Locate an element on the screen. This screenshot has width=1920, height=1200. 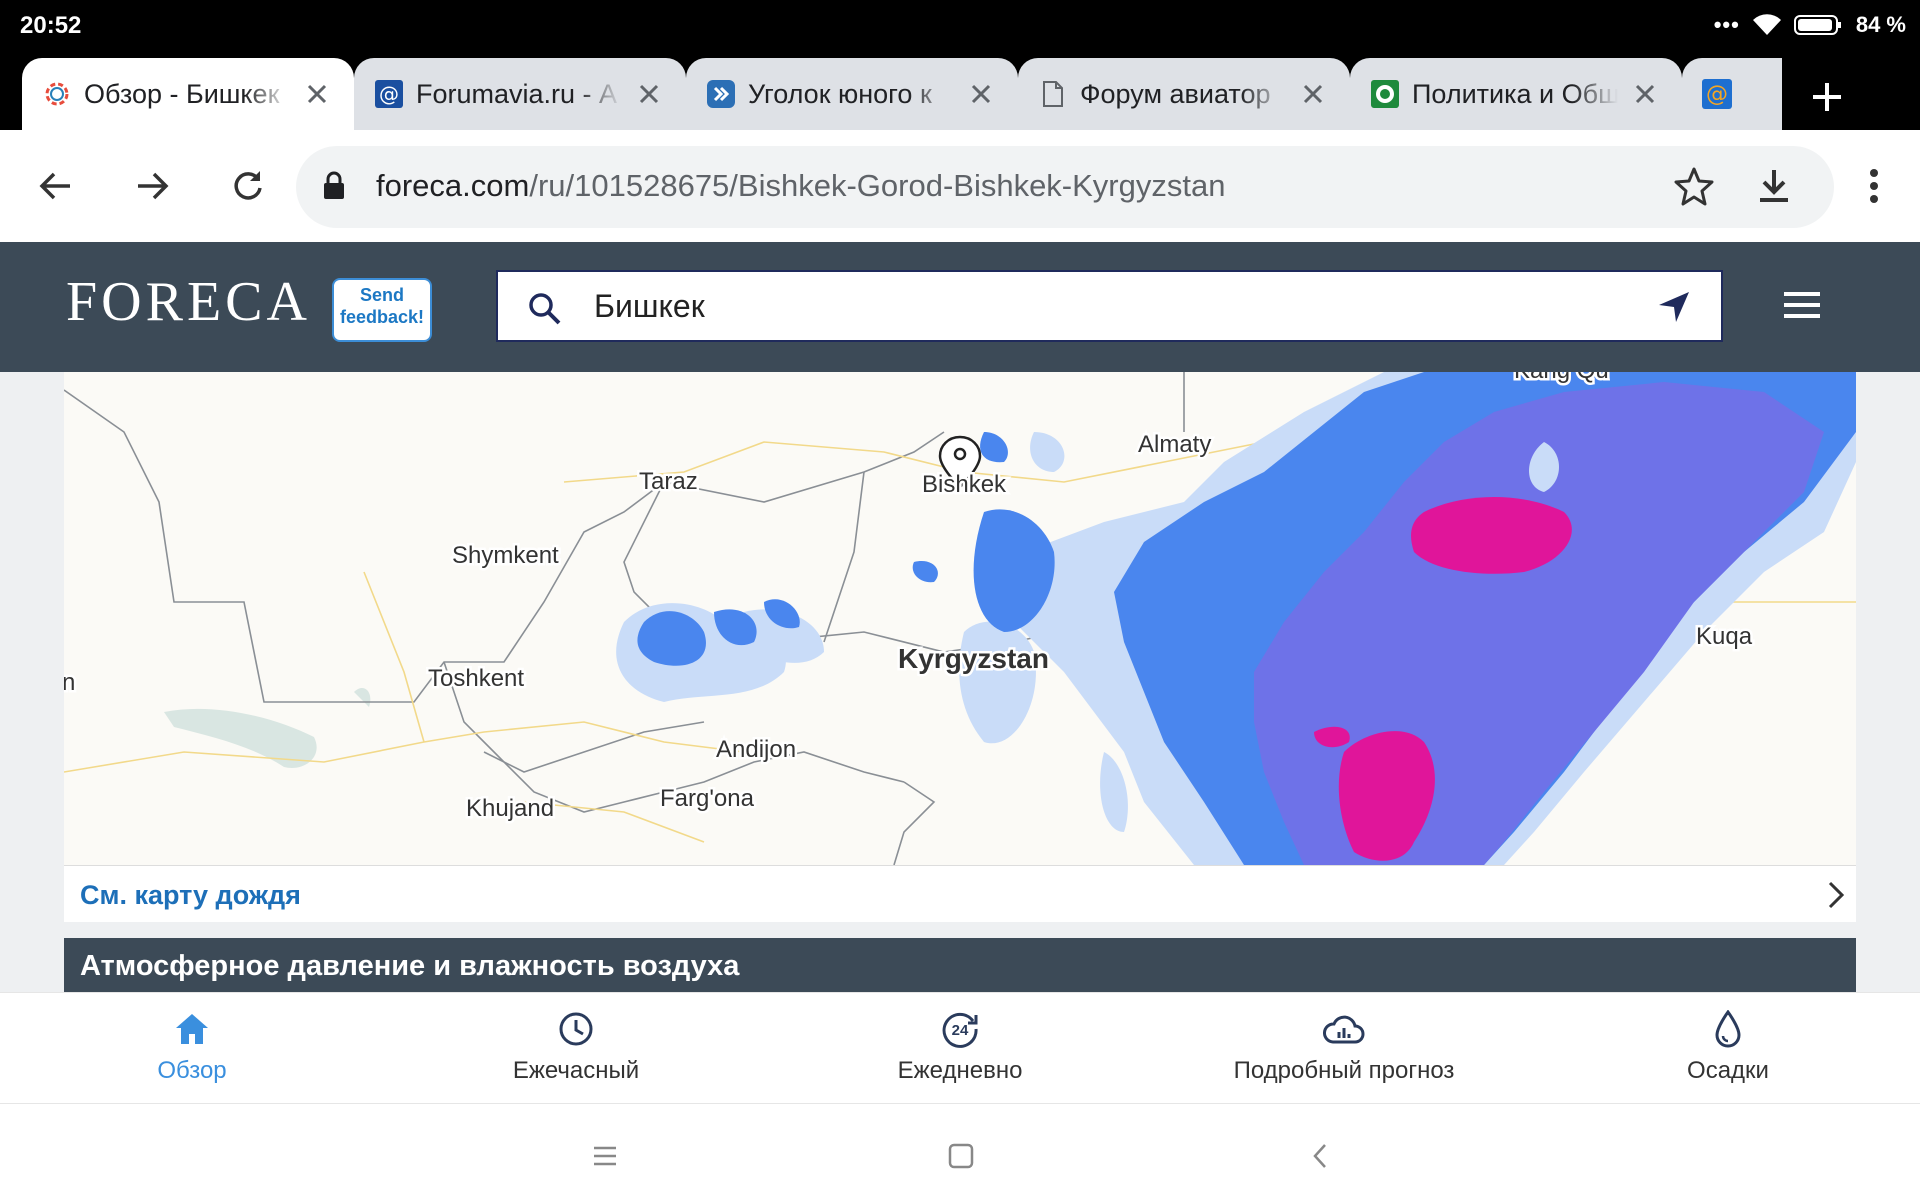
green-favicon-icon is located at coordinates (1385, 94).